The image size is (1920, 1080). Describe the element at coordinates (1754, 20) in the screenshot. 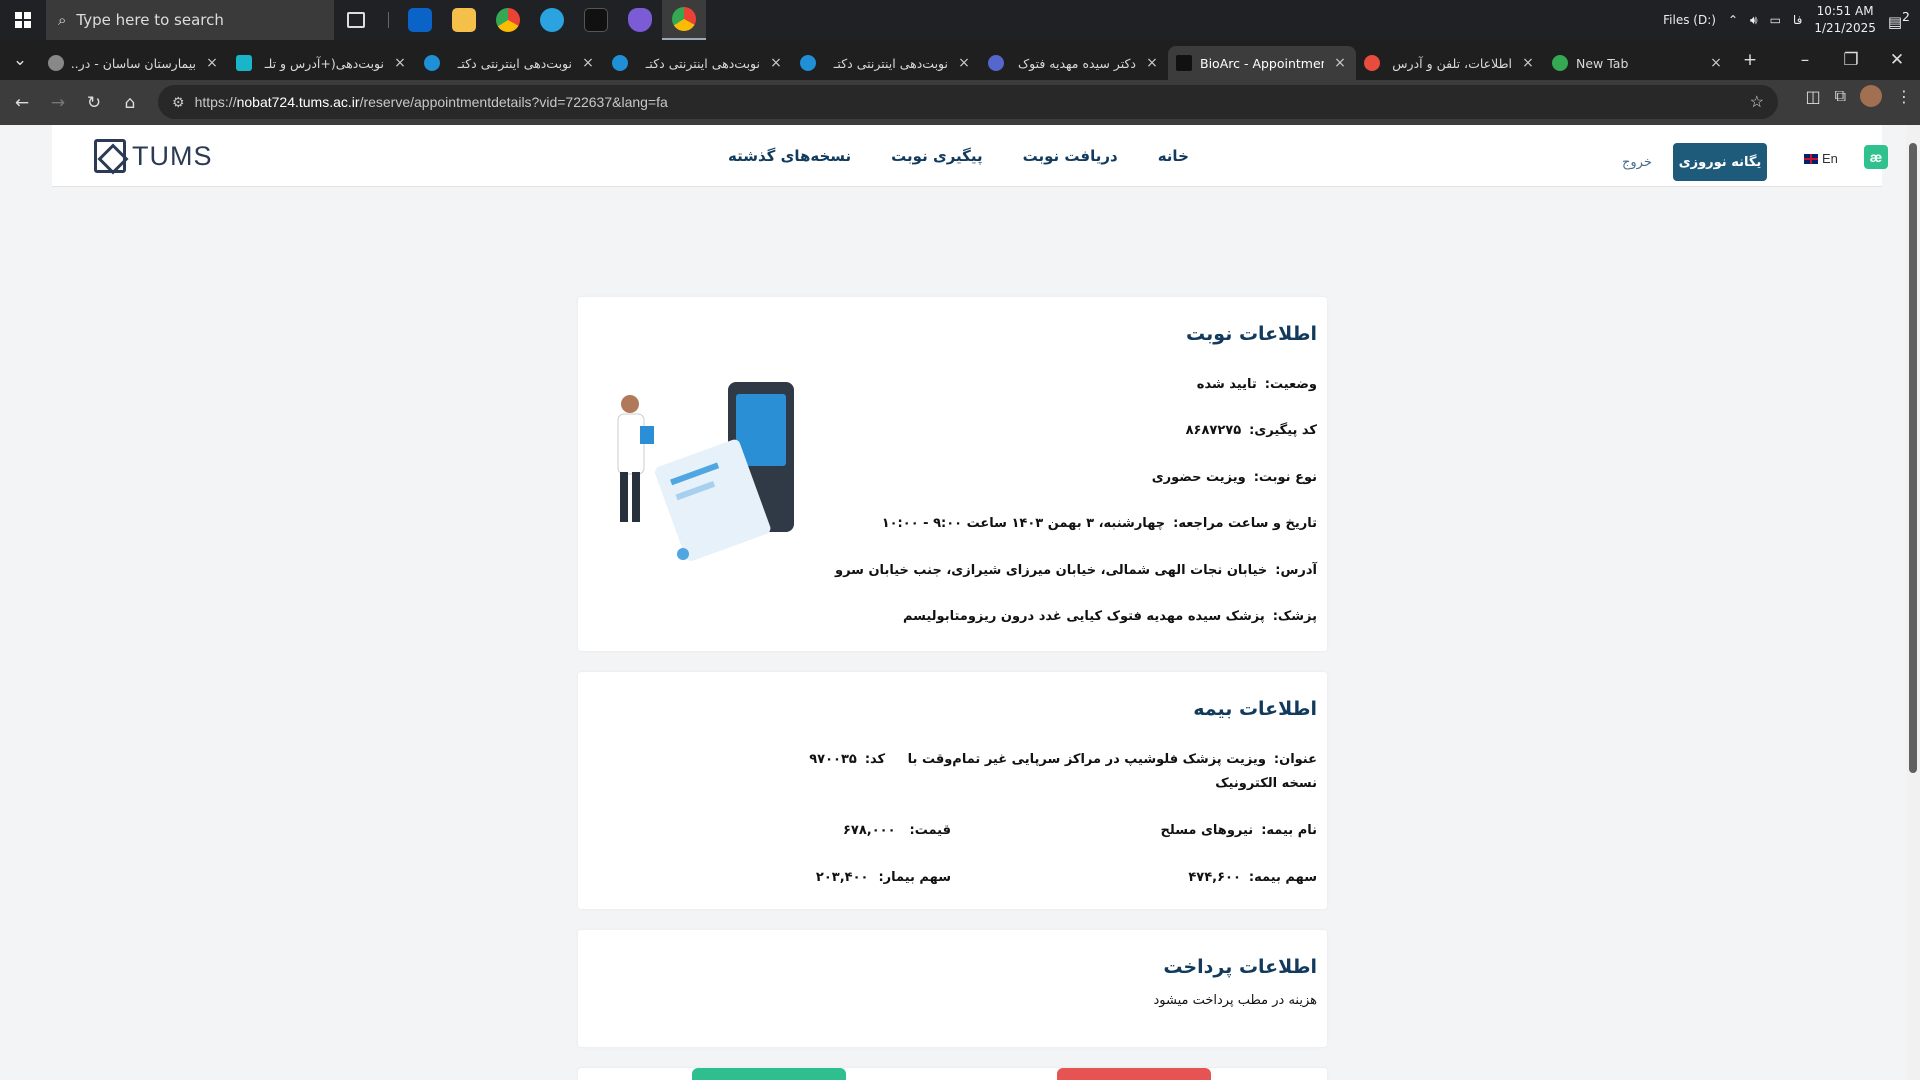

I see `volume-icon: 🔊︎` at that location.